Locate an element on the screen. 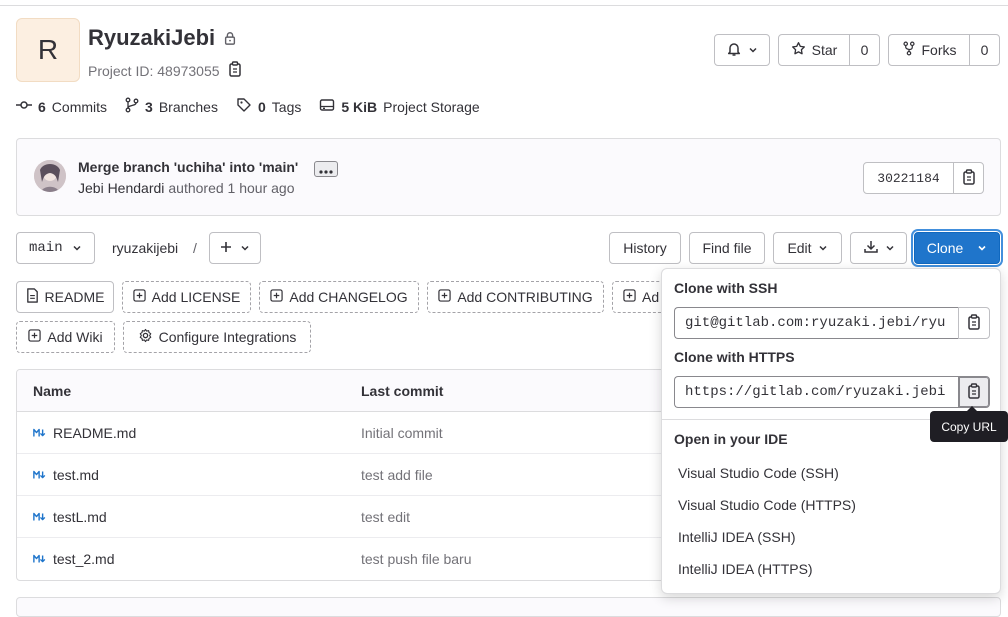  add-wiki-button: Add Wiki is located at coordinates (65, 337).